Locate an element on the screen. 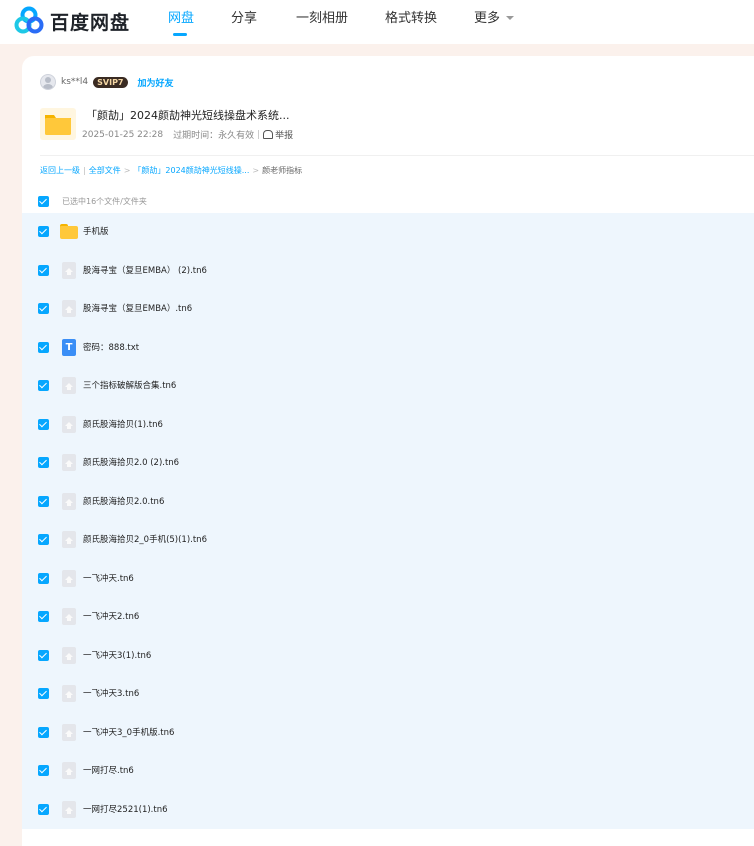  file-name: 一网打尽.tn6 is located at coordinates (108, 770).